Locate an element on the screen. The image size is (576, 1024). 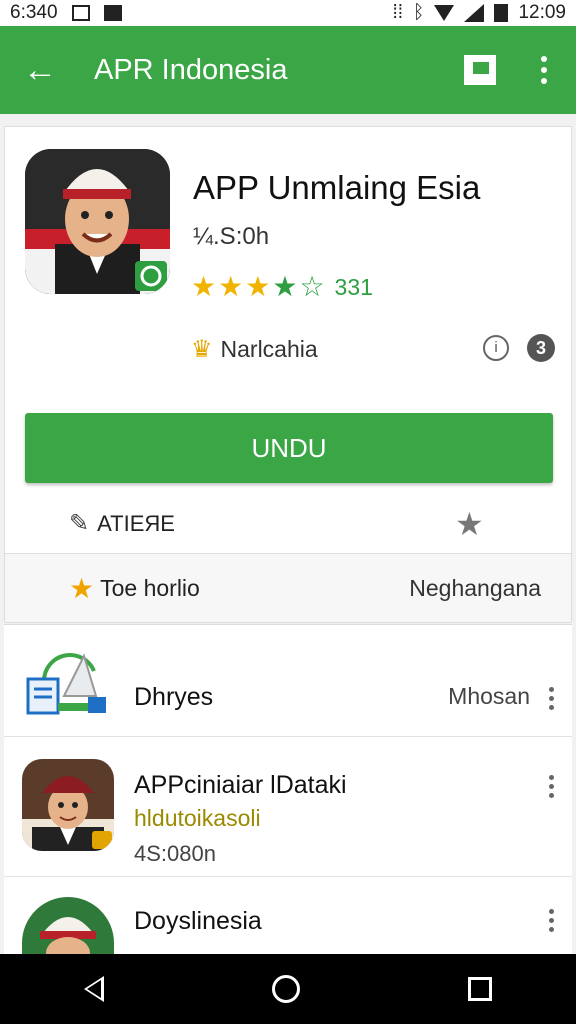
edit-icon: ✎ is located at coordinates (79, 523).